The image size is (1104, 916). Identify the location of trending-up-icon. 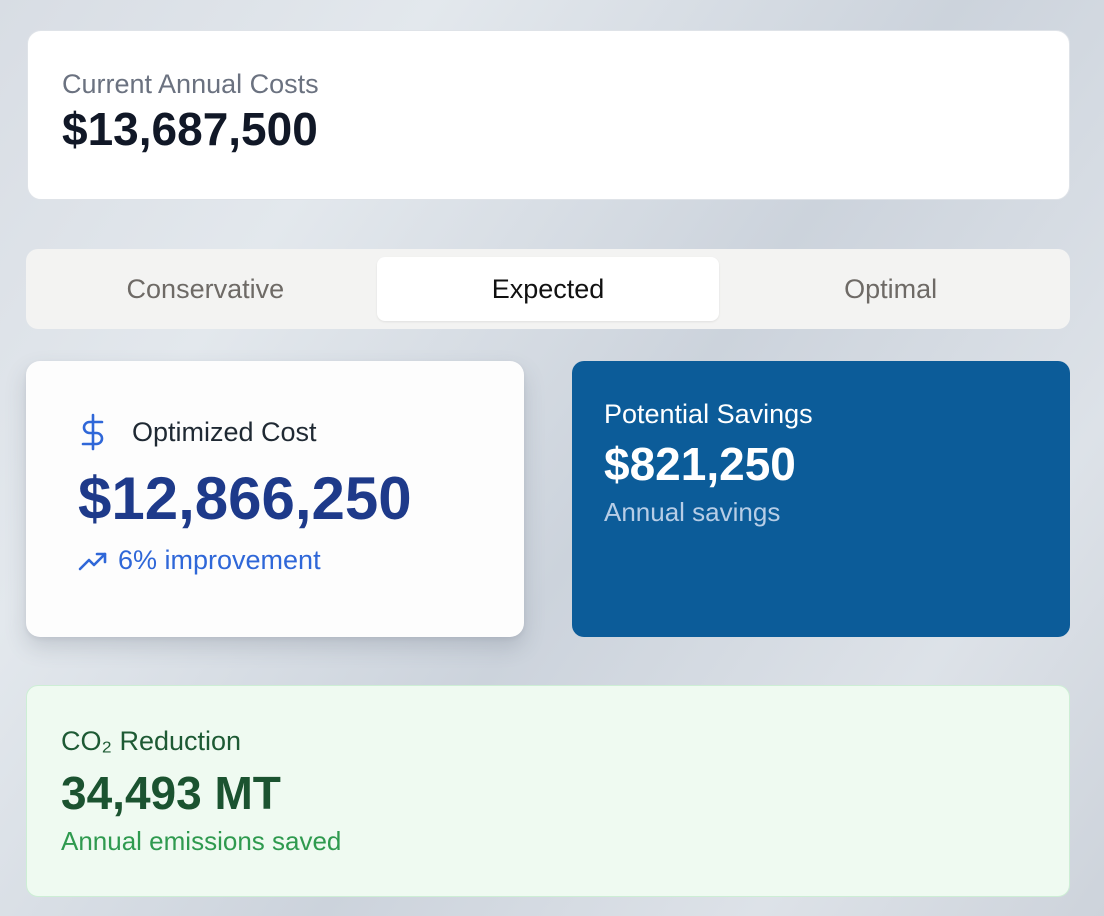
(93, 561).